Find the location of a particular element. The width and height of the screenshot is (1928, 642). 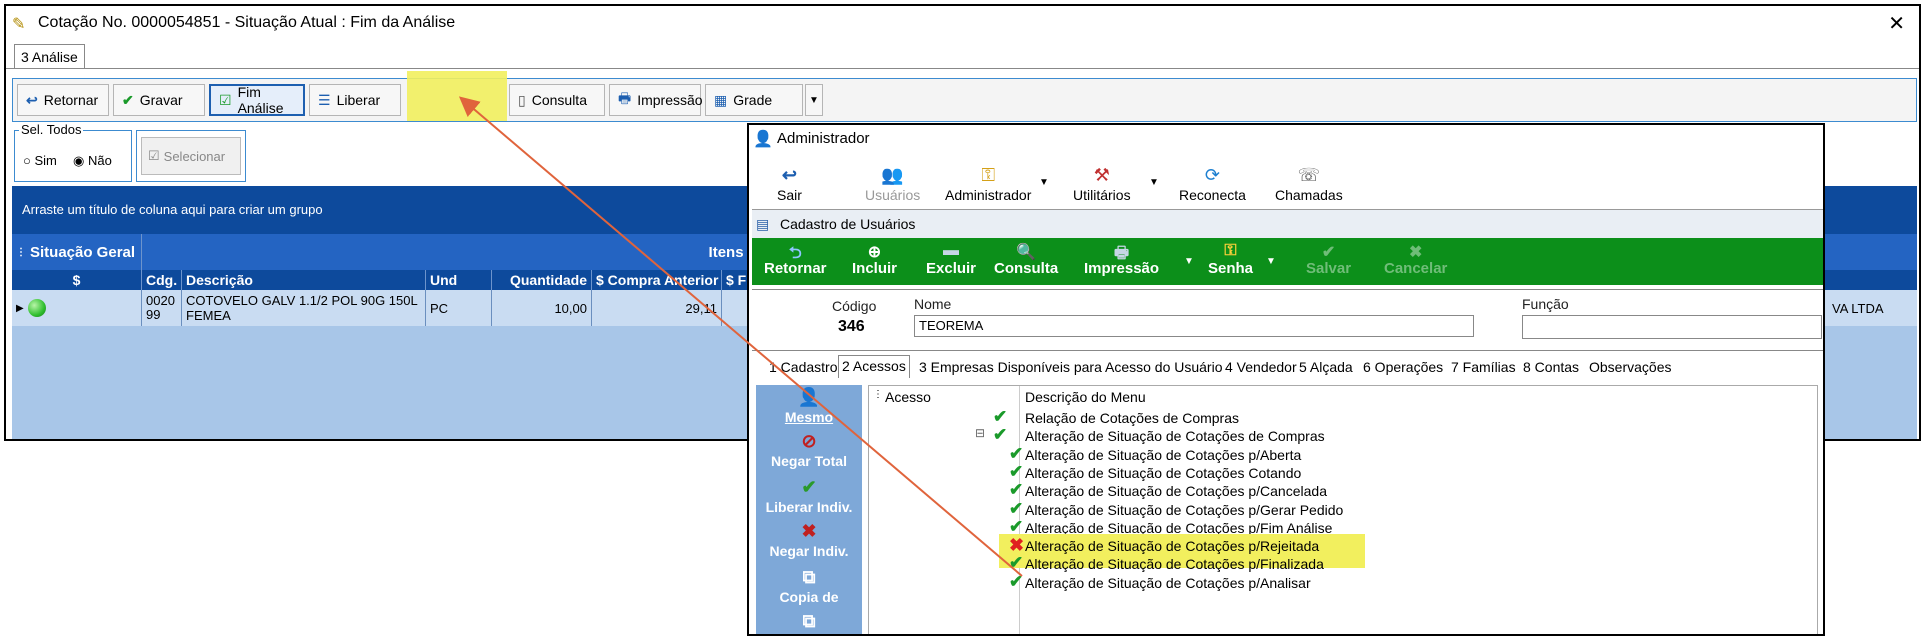

radio-nao: ◉ Não is located at coordinates (92, 161).